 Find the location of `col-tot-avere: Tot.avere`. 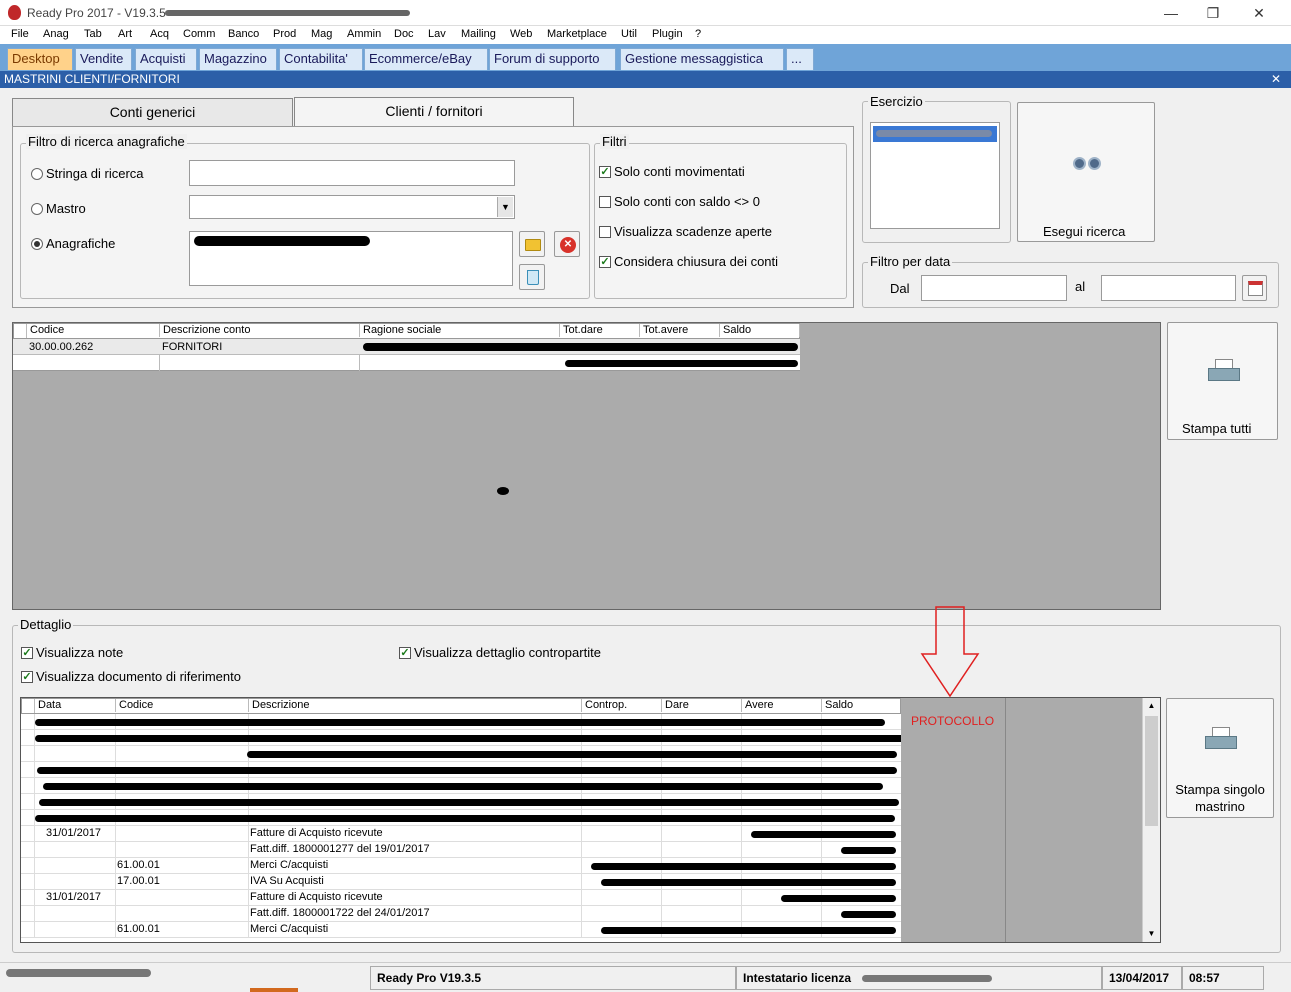

col-tot-avere: Tot.avere is located at coordinates (680, 330).